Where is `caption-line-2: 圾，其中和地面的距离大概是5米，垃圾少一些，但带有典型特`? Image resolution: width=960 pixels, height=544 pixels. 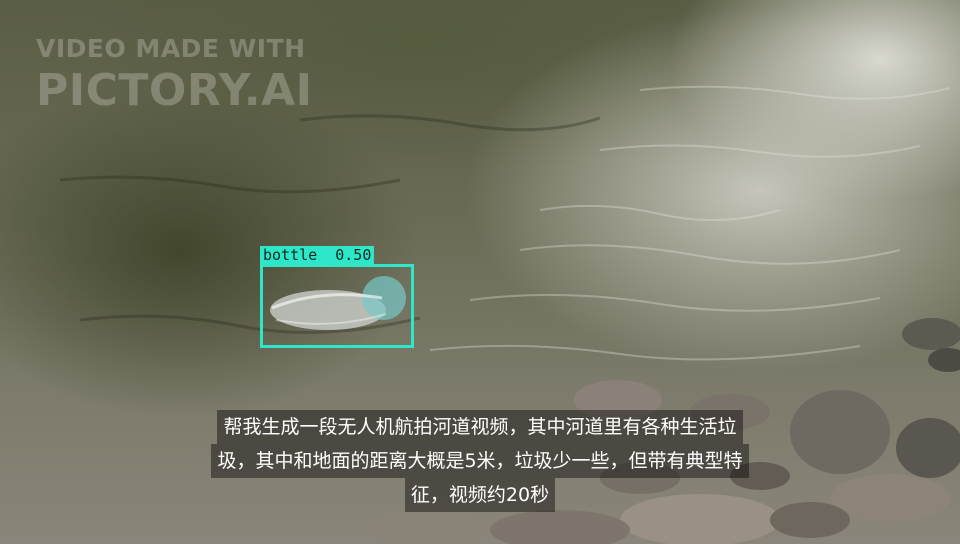 caption-line-2: 圾，其中和地面的距离大概是5米，垃圾少一些，但带有典型特 is located at coordinates (480, 461).